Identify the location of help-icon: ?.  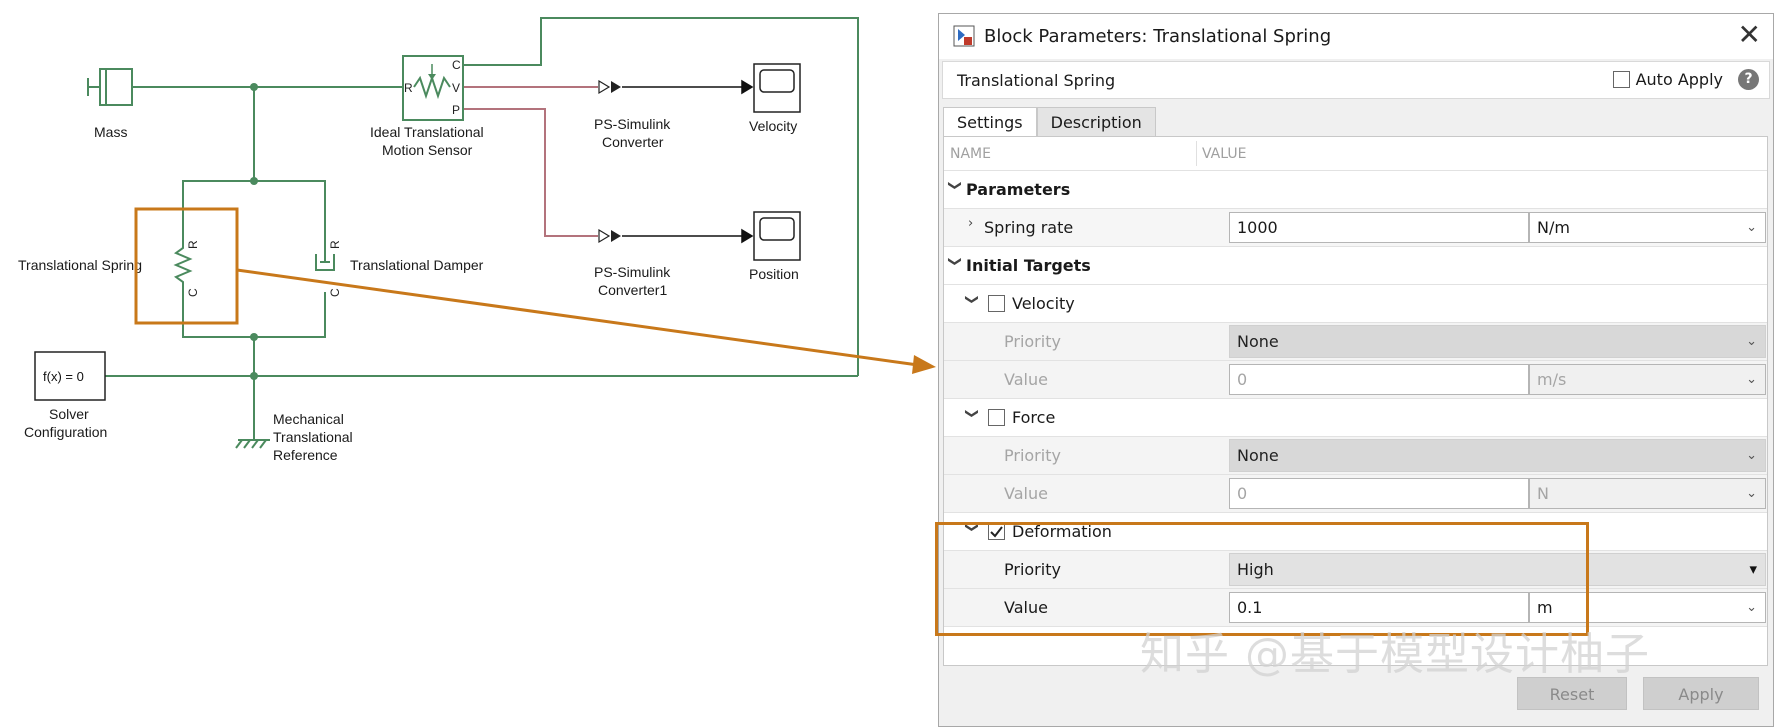
(1748, 79).